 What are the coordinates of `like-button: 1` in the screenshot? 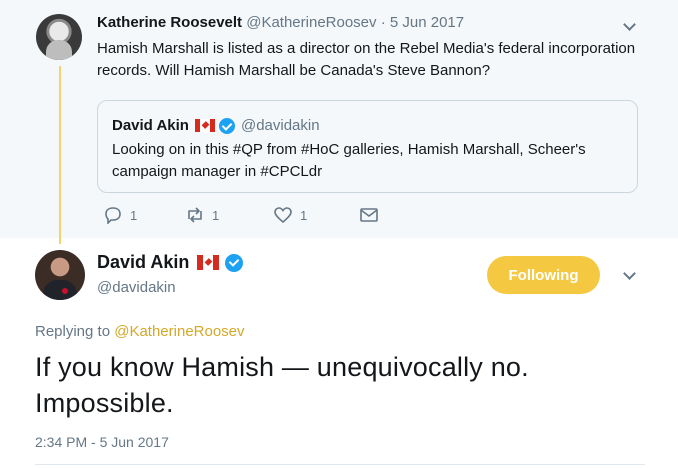 It's located at (290, 215).